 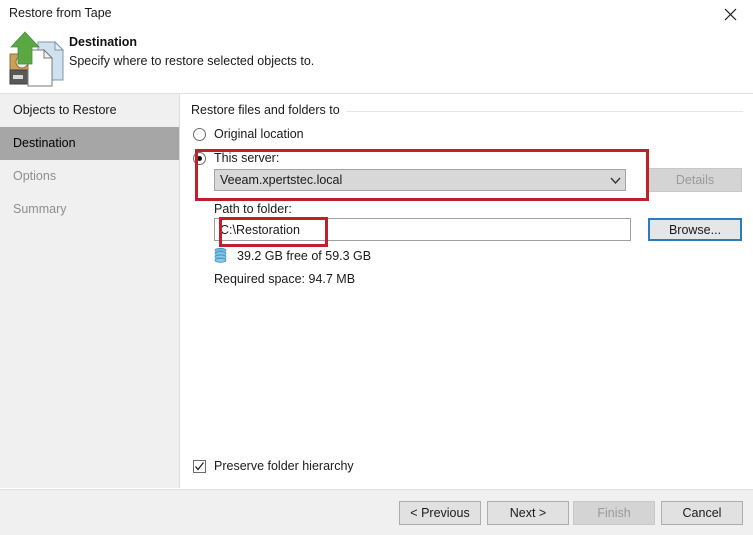 I want to click on checkmark-icon, so click(x=199, y=466).